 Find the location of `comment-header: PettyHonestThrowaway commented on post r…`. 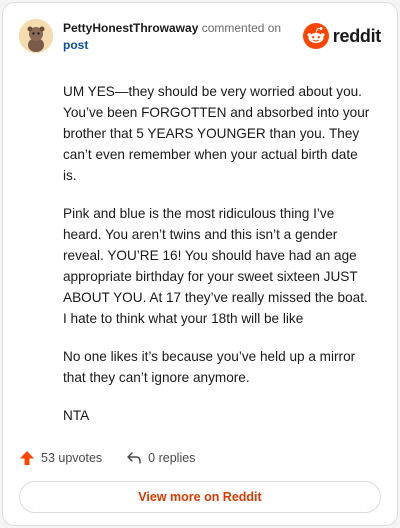

comment-header: PettyHonestThrowaway commented on post r… is located at coordinates (200, 37).